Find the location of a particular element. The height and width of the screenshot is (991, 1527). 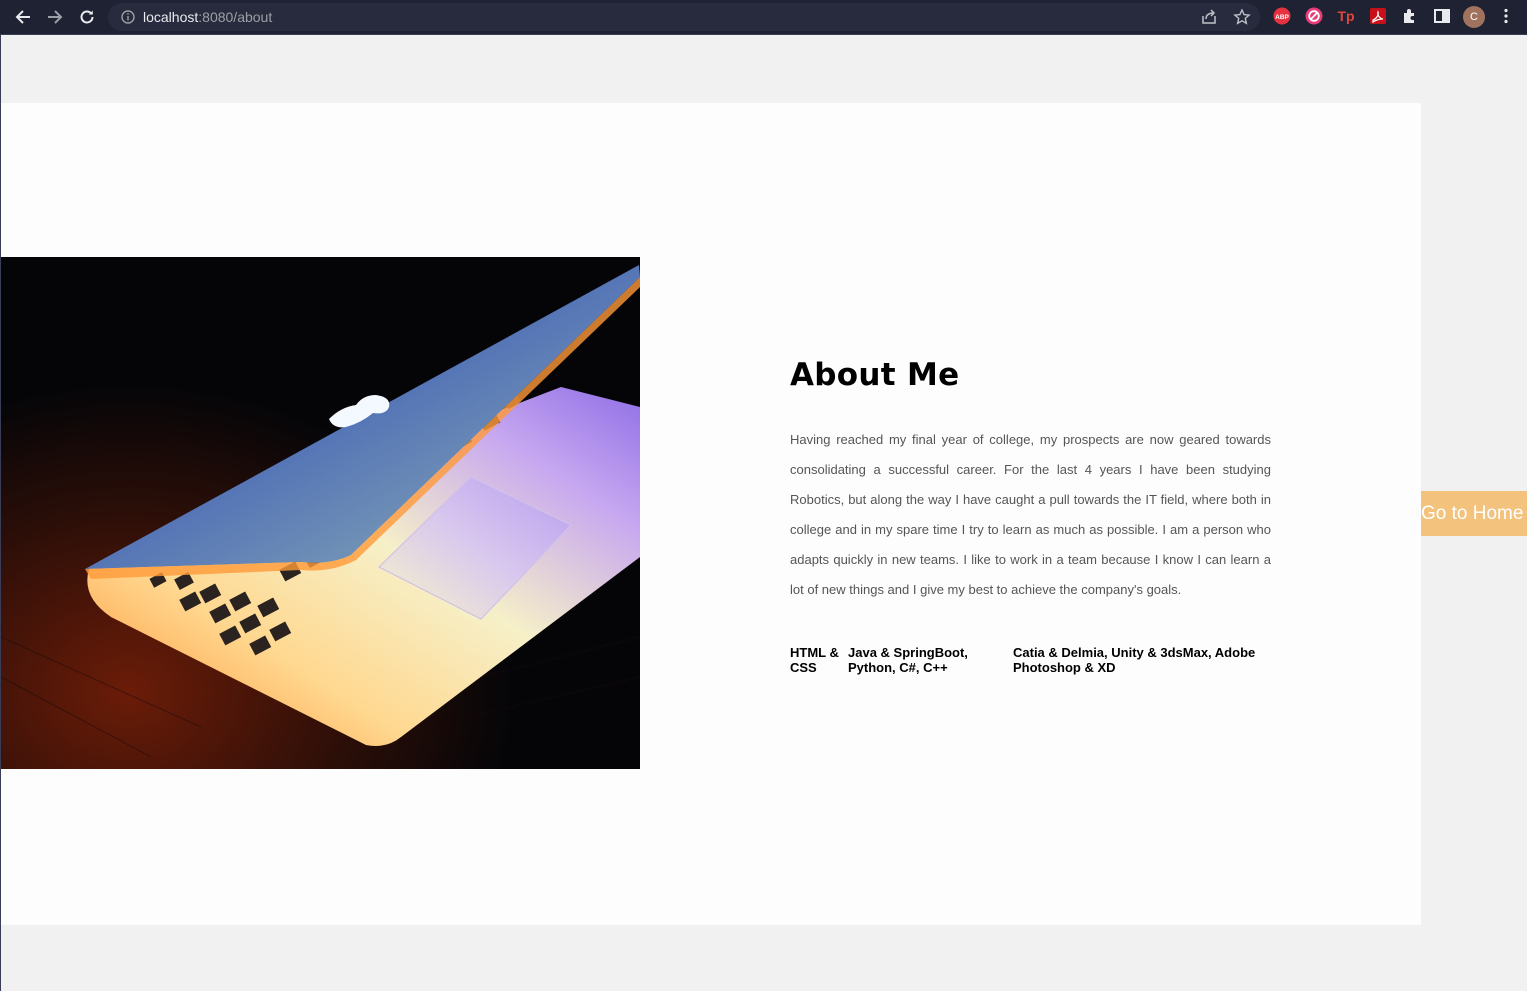

tp-icon: Tp is located at coordinates (1346, 16).